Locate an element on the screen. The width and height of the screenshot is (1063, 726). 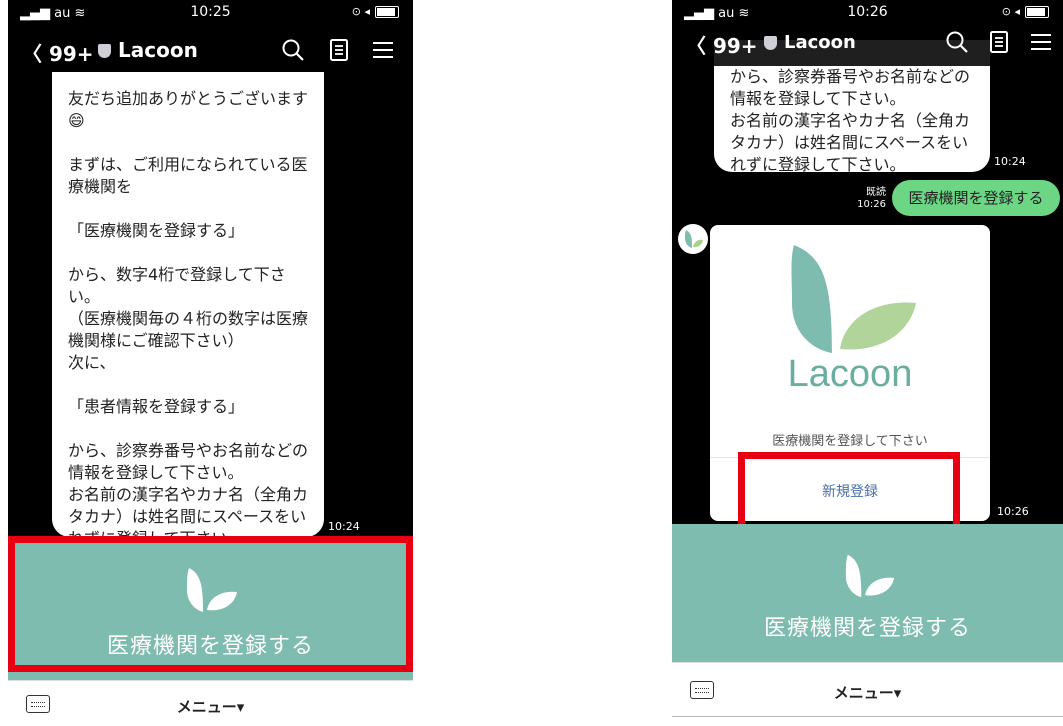
new-registration-button: 新規登録 is located at coordinates (850, 491).